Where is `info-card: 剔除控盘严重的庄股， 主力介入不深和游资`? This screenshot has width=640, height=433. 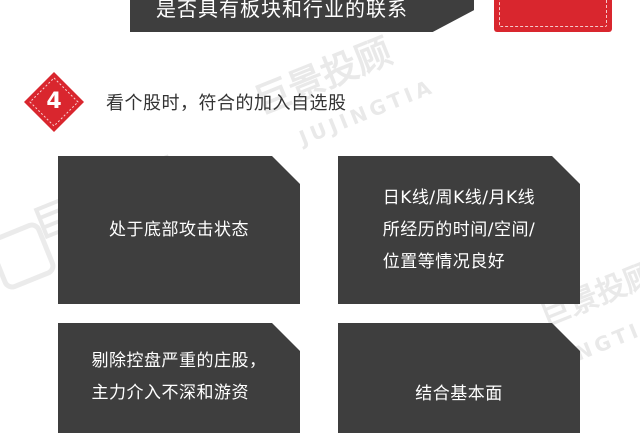
info-card: 剔除控盘严重的庄股， 主力介入不深和游资 is located at coordinates (179, 378).